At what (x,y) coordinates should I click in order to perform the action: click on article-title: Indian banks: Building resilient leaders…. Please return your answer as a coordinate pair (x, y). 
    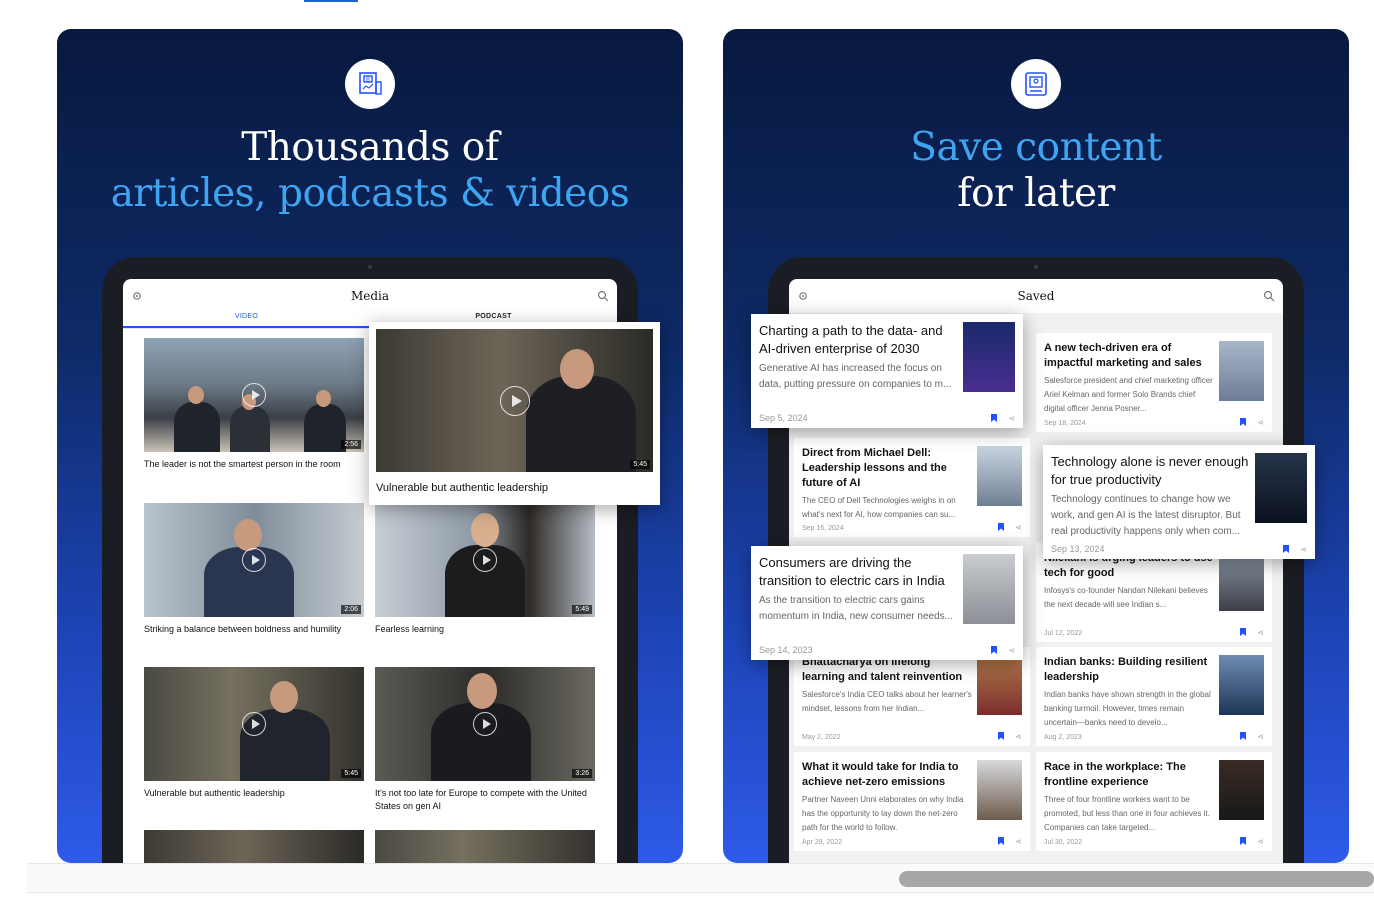
    Looking at the image, I should click on (1126, 669).